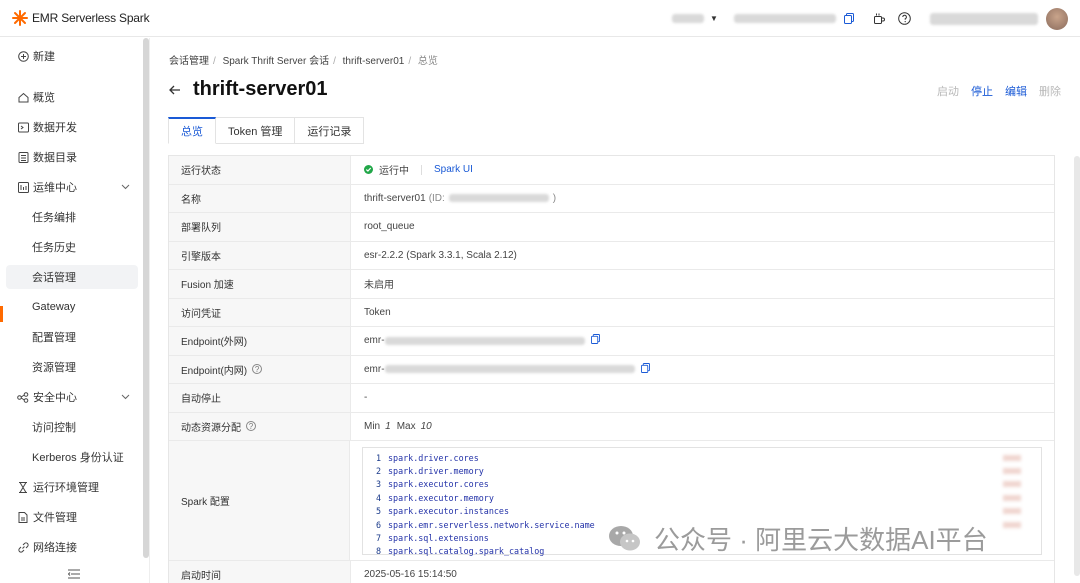 Image resolution: width=1080 pixels, height=583 pixels. Describe the element at coordinates (611, 284) in the screenshot. I see `row-fusion: Fusion 加速 未启用` at that location.